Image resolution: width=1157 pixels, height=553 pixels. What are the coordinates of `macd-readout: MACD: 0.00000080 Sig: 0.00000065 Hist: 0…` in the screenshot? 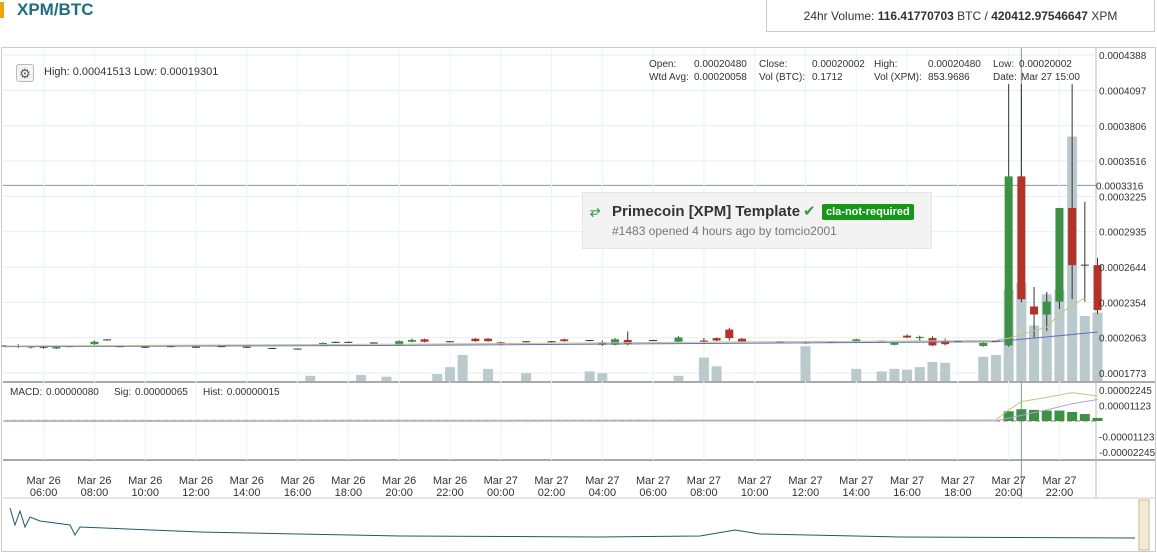 It's located at (145, 392).